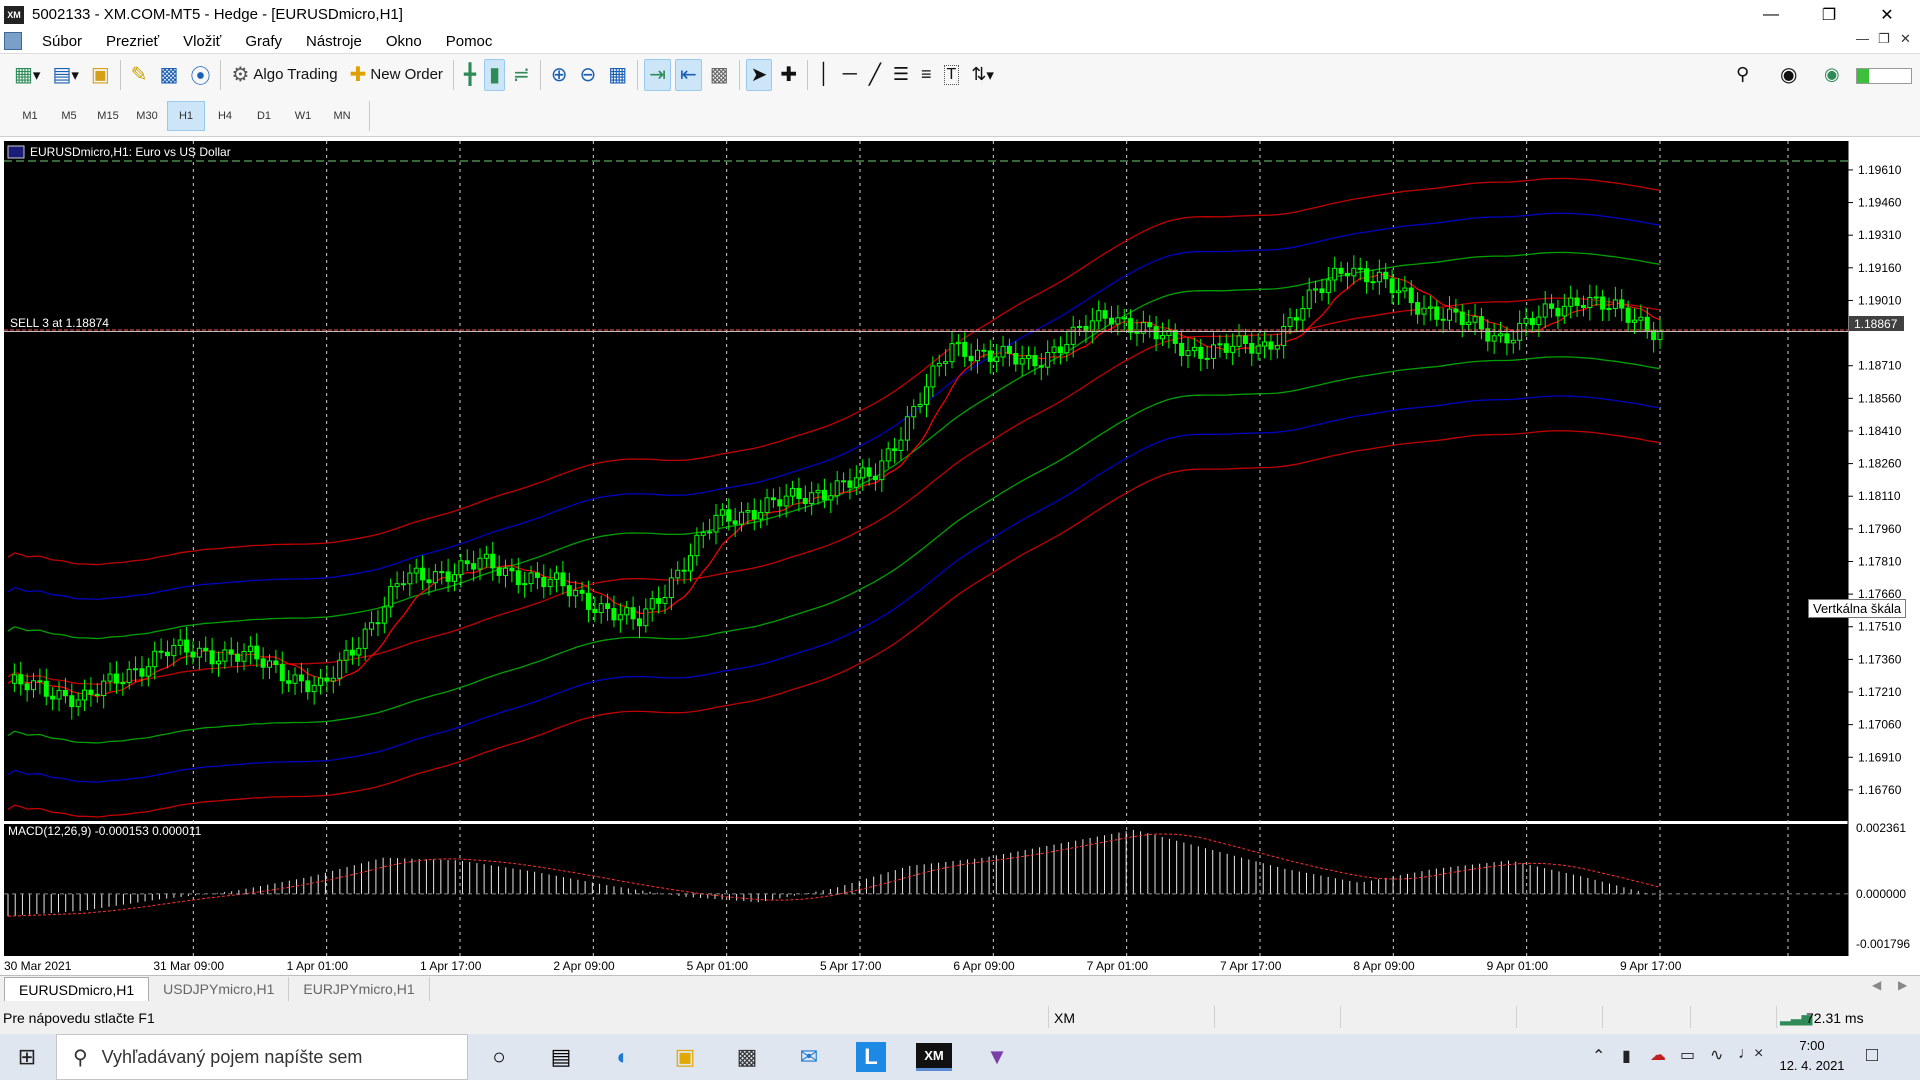  Describe the element at coordinates (1658, 1055) in the screenshot. I see `tray-update-icon: ☁` at that location.